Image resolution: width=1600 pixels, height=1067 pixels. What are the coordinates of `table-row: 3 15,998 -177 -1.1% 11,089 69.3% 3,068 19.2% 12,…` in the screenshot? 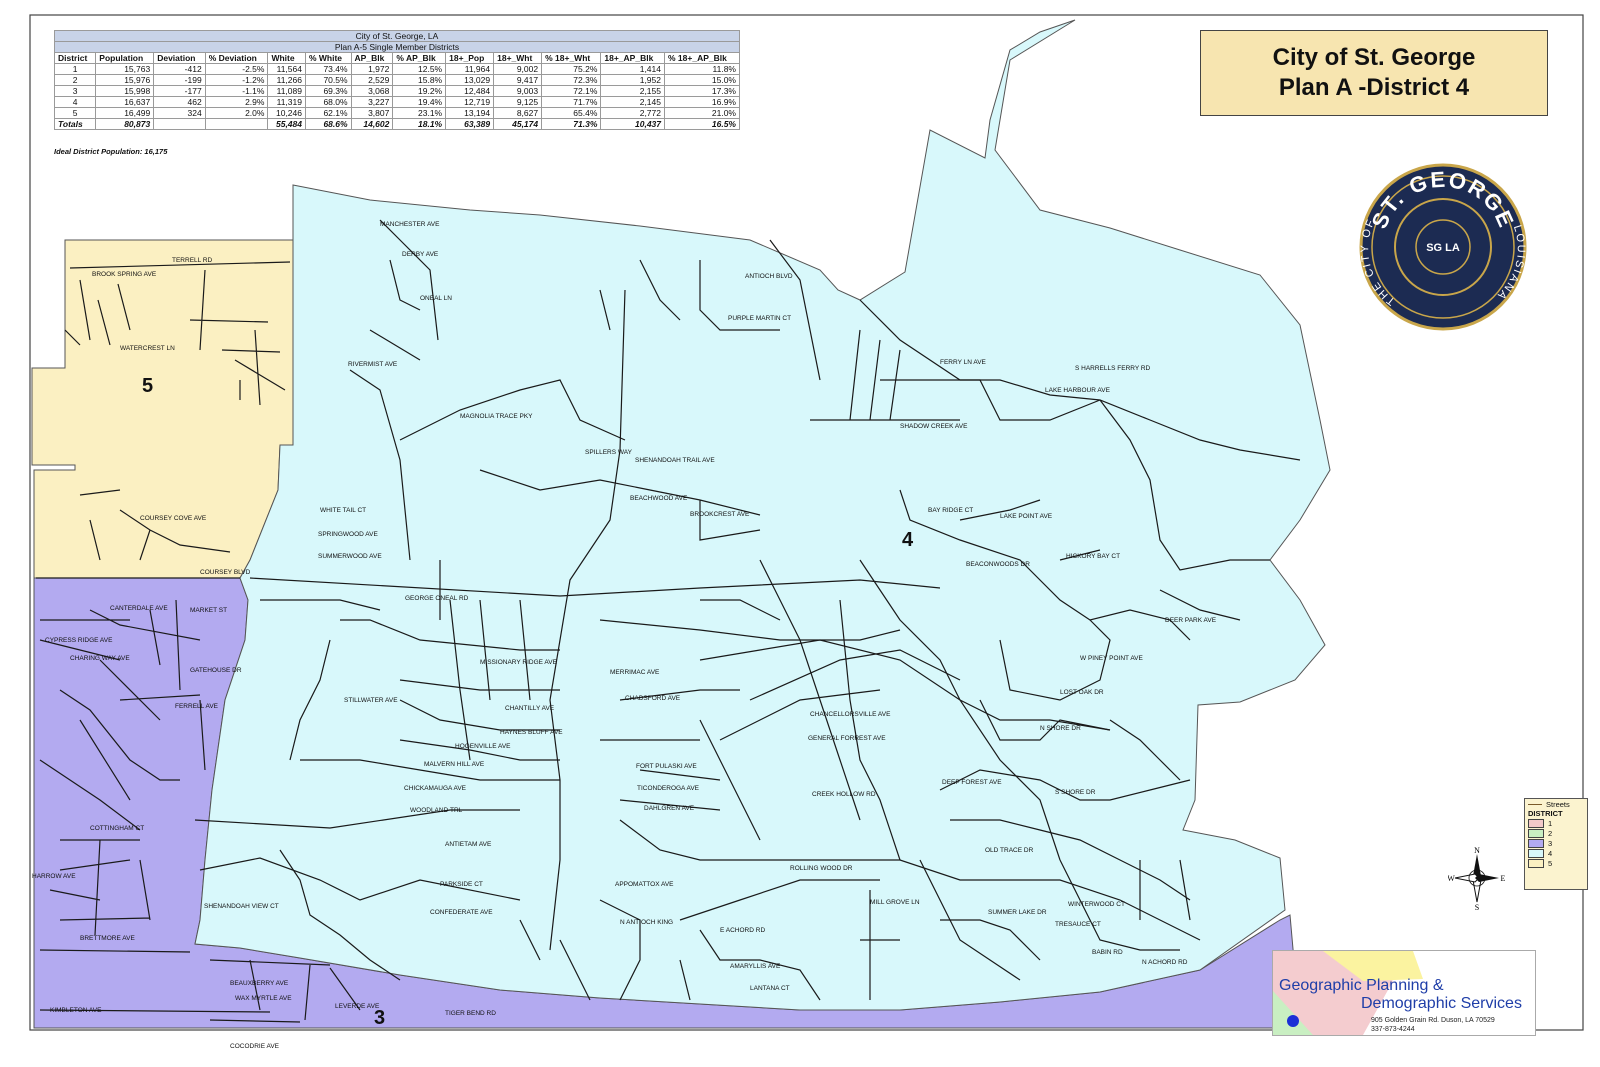 It's located at (396, 91).